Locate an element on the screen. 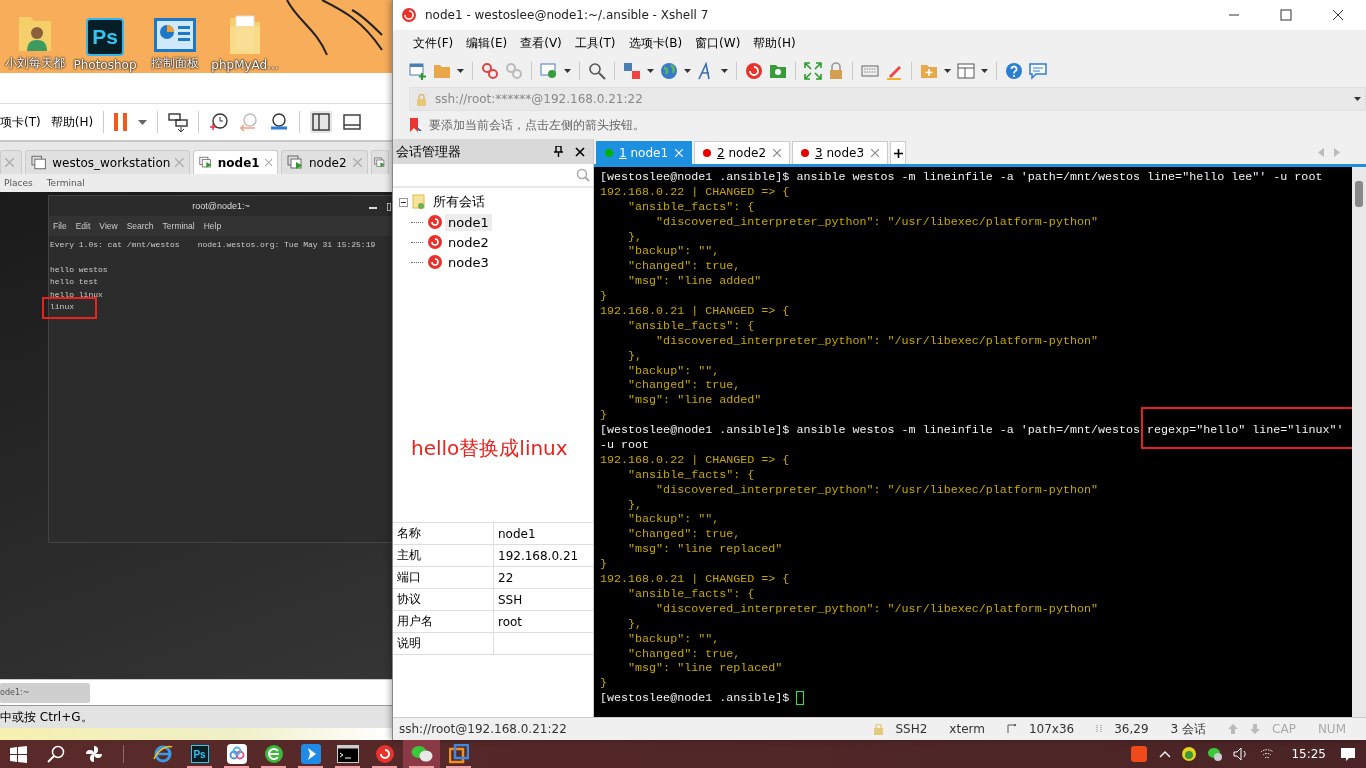  property-value: root is located at coordinates (510, 622).